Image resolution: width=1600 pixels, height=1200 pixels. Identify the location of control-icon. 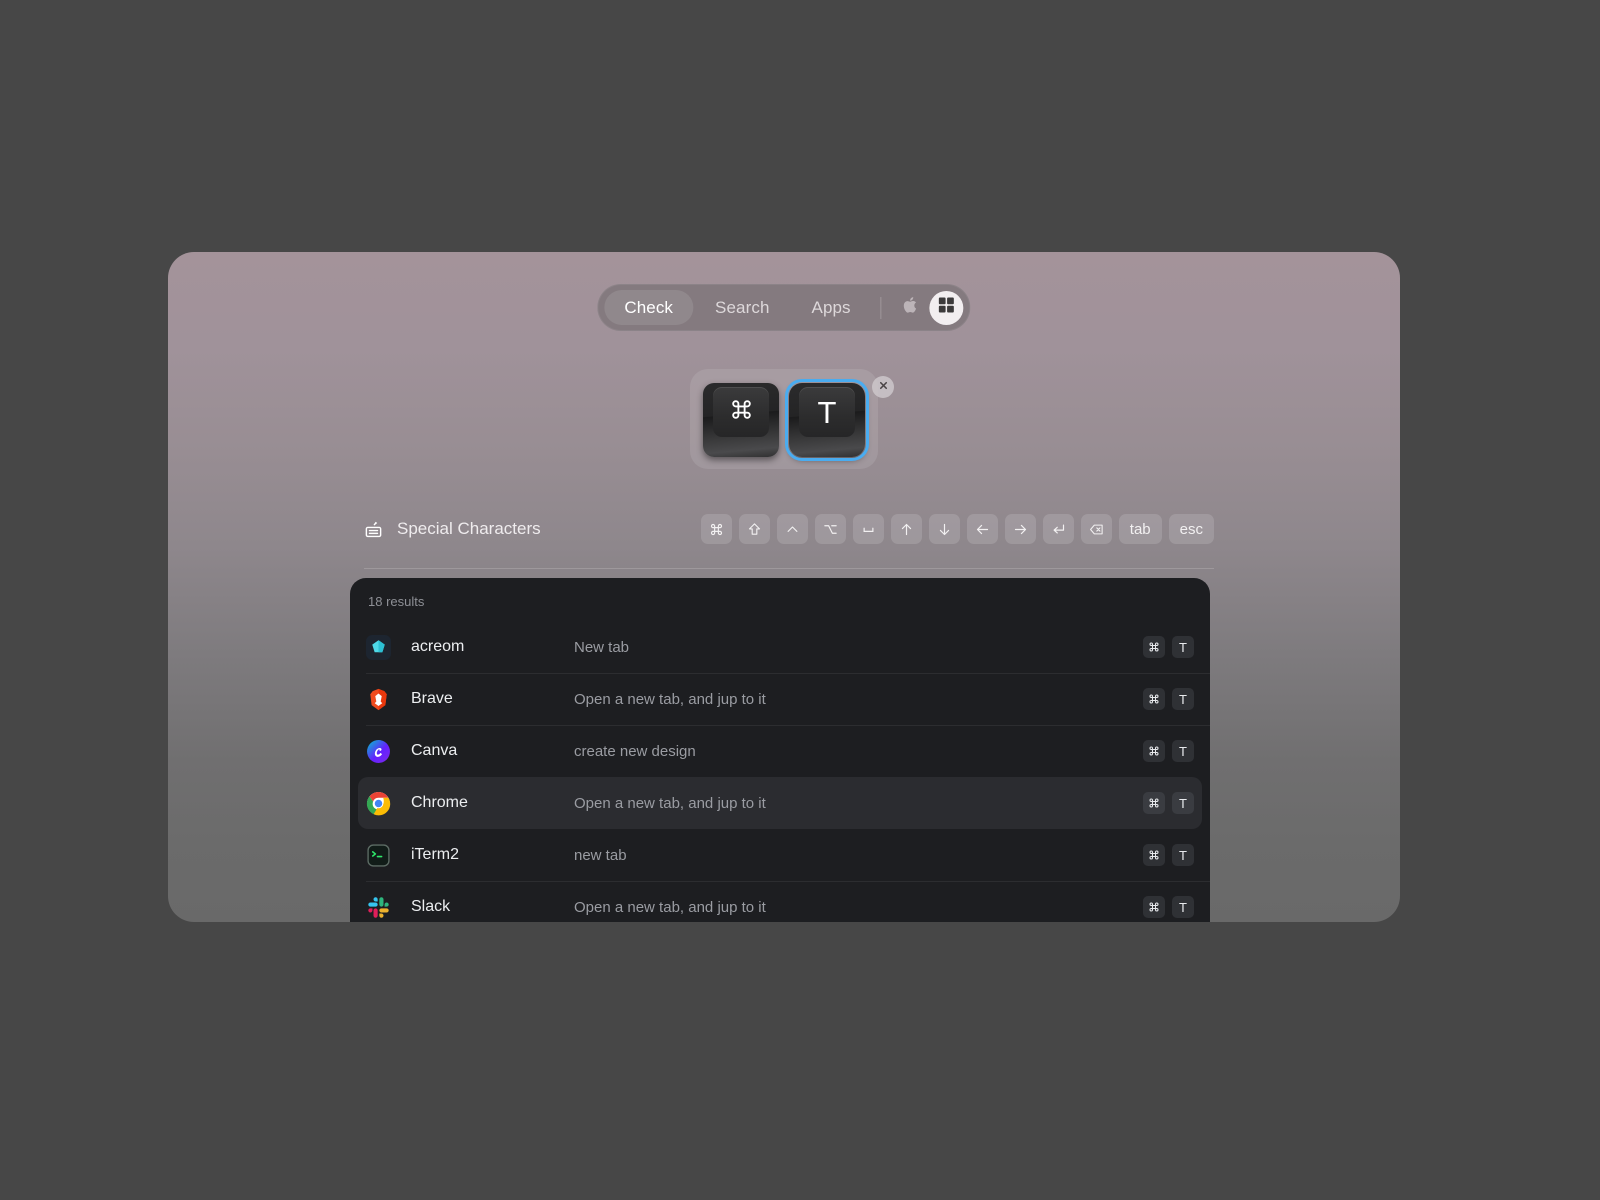
(792, 529).